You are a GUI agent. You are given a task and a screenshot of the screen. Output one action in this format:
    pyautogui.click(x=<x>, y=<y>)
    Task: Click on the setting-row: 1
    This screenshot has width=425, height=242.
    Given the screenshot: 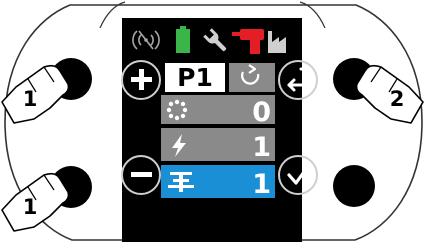 What is the action you would take?
    pyautogui.click(x=218, y=145)
    